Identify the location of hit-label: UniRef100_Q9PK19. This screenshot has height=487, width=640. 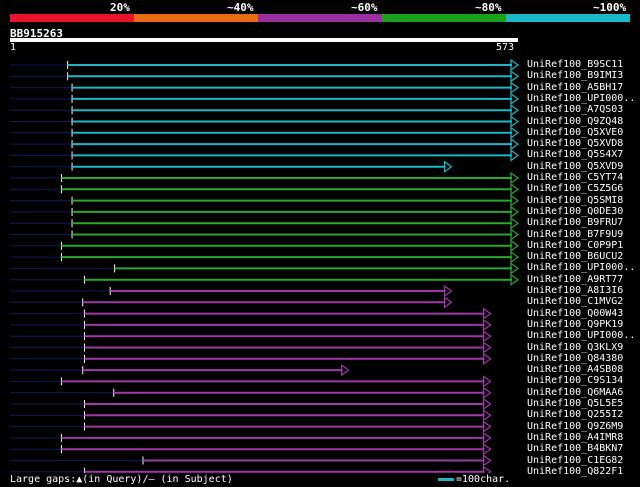
(575, 324).